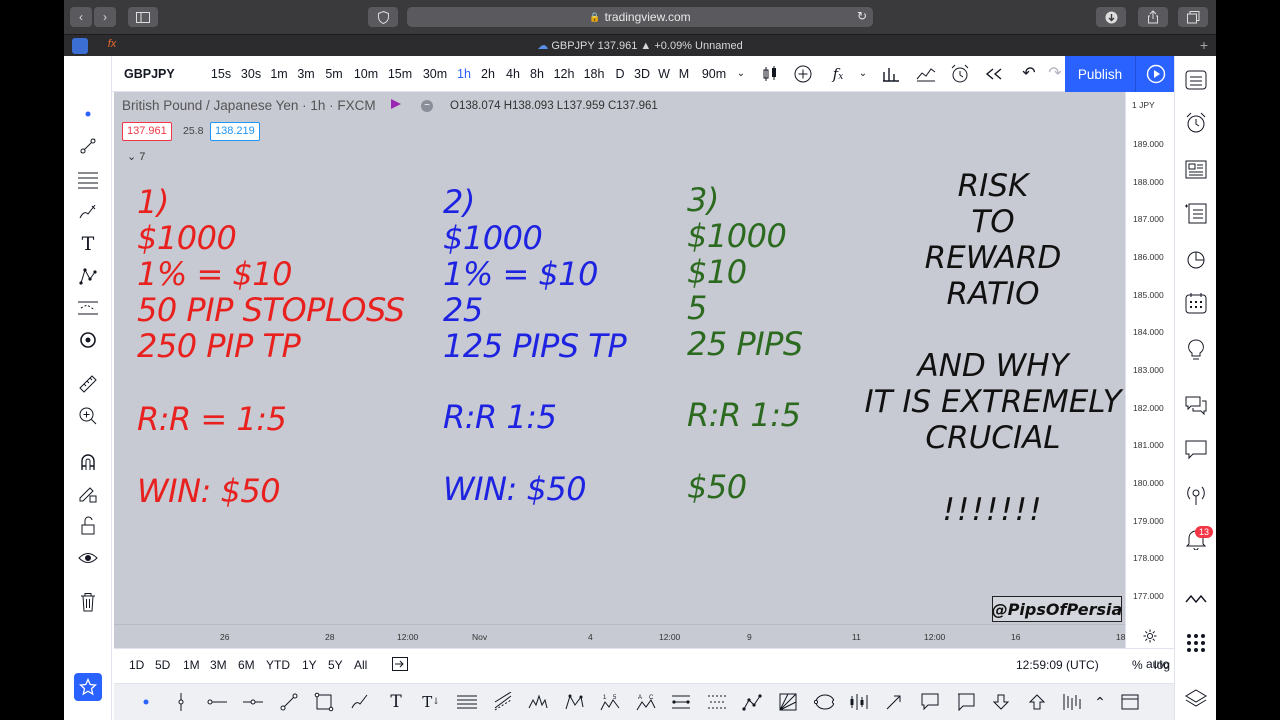  Describe the element at coordinates (1196, 123) in the screenshot. I see `alerts-button` at that location.